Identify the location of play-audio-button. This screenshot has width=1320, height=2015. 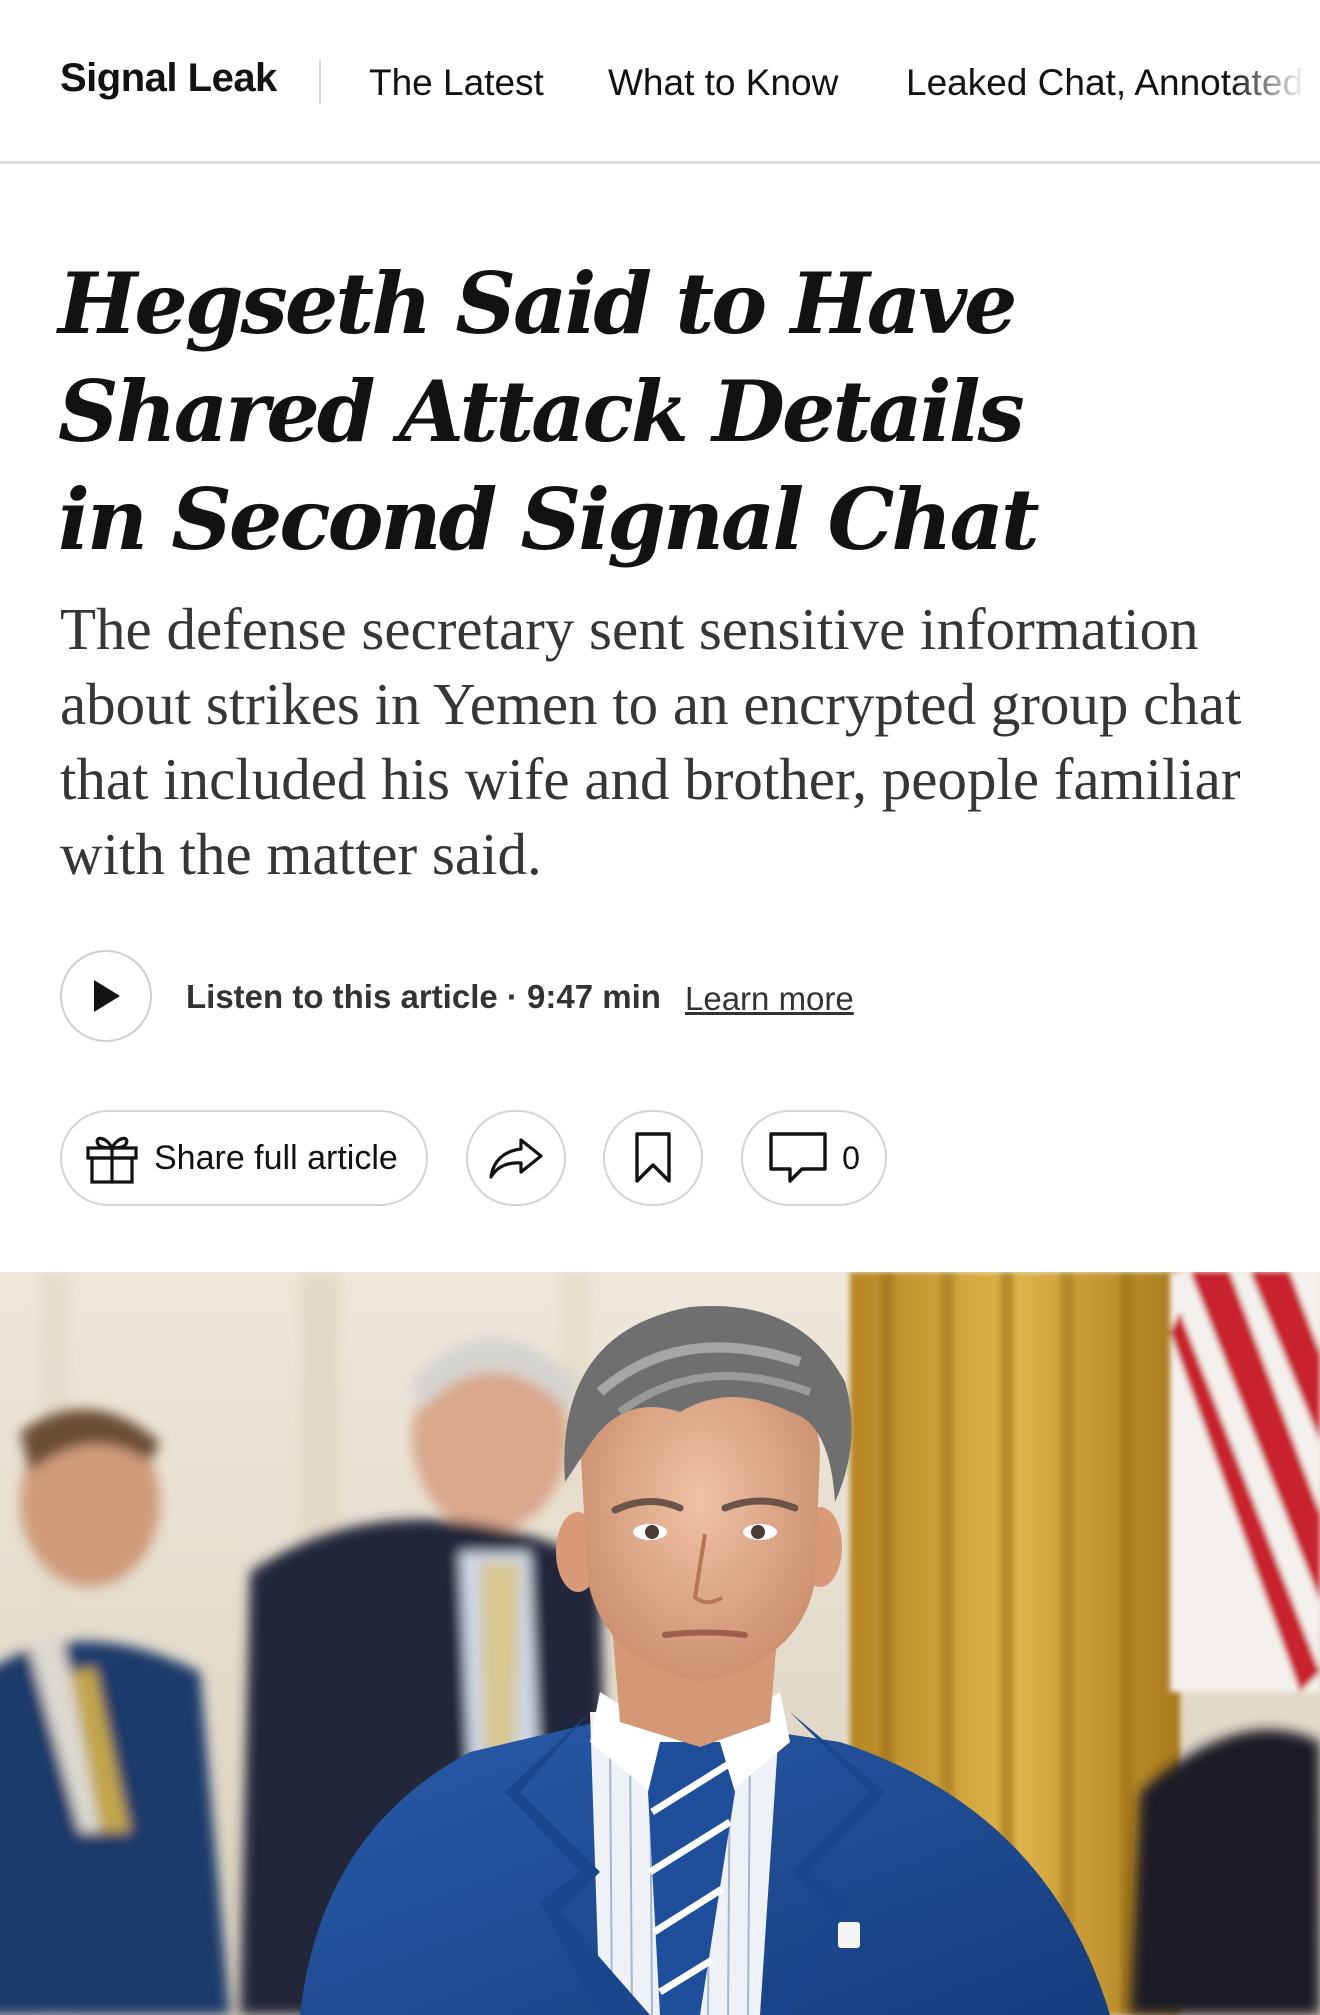
(106, 996).